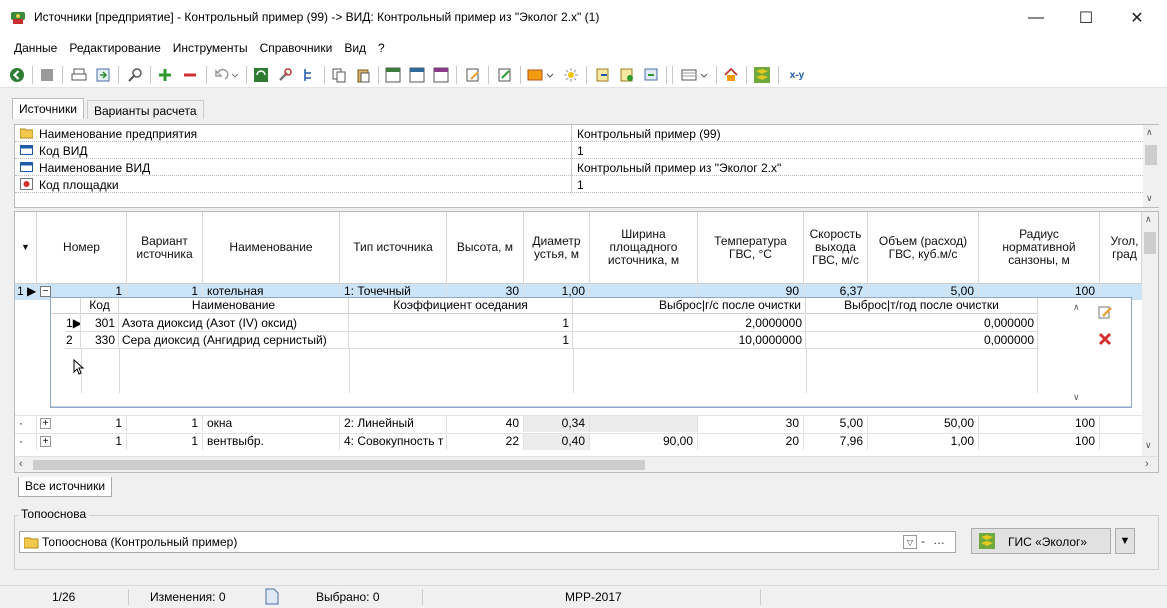  What do you see at coordinates (505, 75) in the screenshot?
I see `document-edit-icon` at bounding box center [505, 75].